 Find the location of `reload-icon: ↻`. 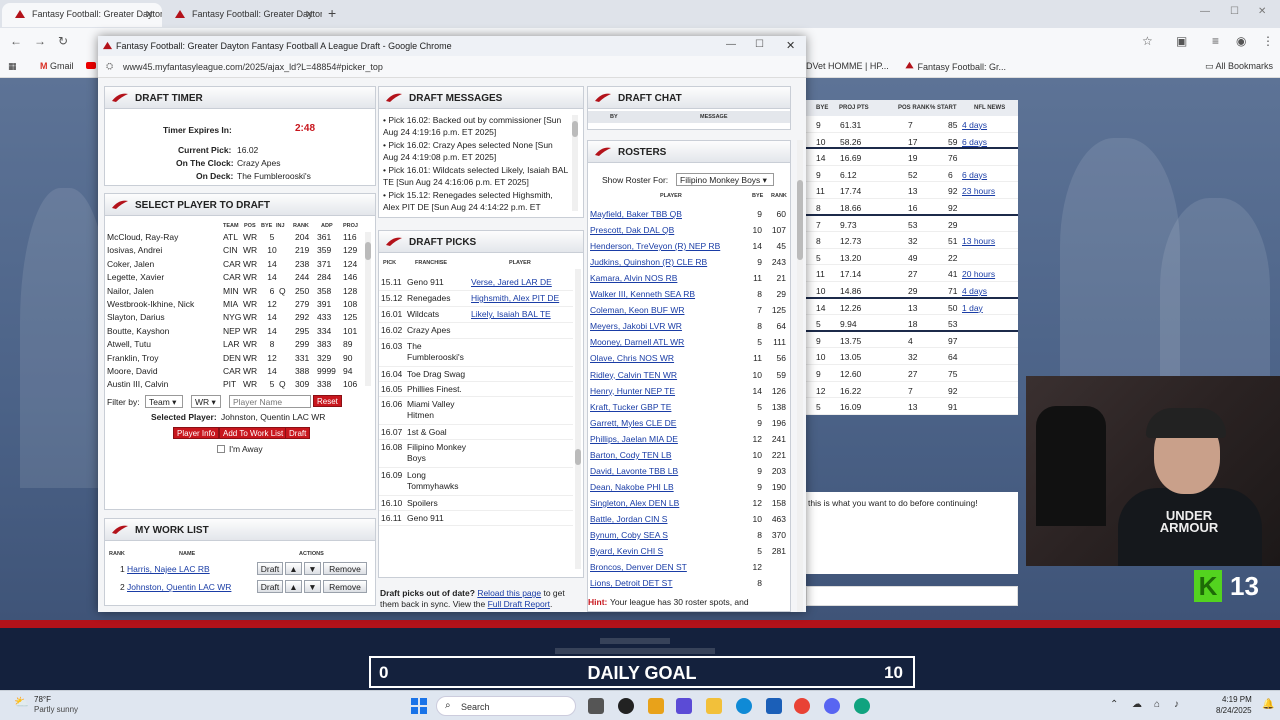

reload-icon: ↻ is located at coordinates (63, 41).